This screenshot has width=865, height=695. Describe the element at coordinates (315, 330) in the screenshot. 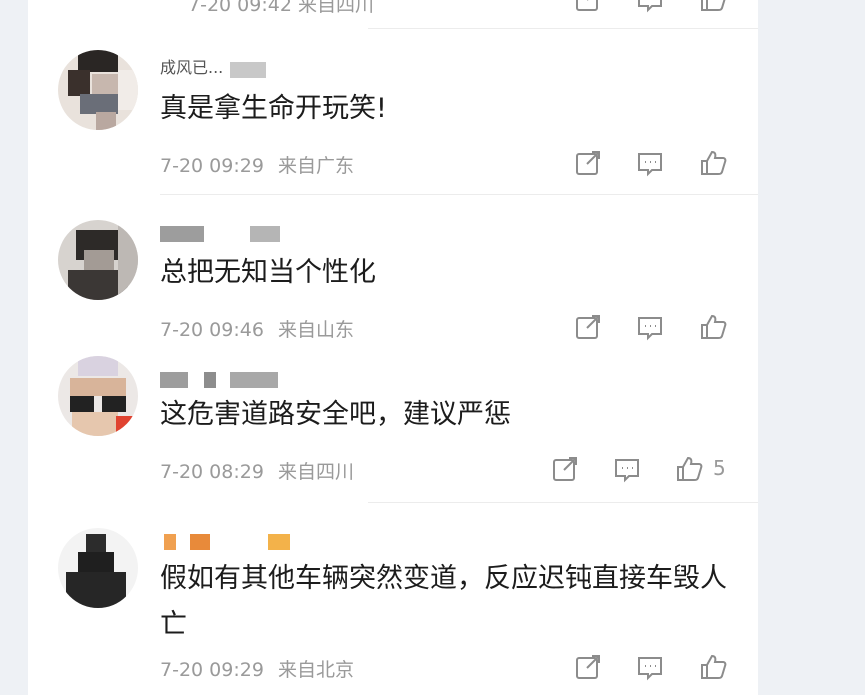

I see `comment-location: 来自山东` at that location.